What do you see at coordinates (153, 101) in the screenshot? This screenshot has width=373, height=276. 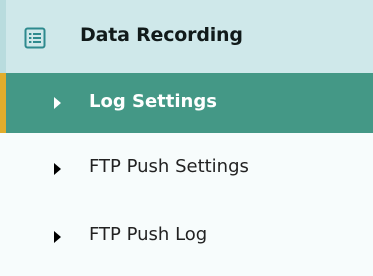 I see `sidebar-item-label: Log Settings` at bounding box center [153, 101].